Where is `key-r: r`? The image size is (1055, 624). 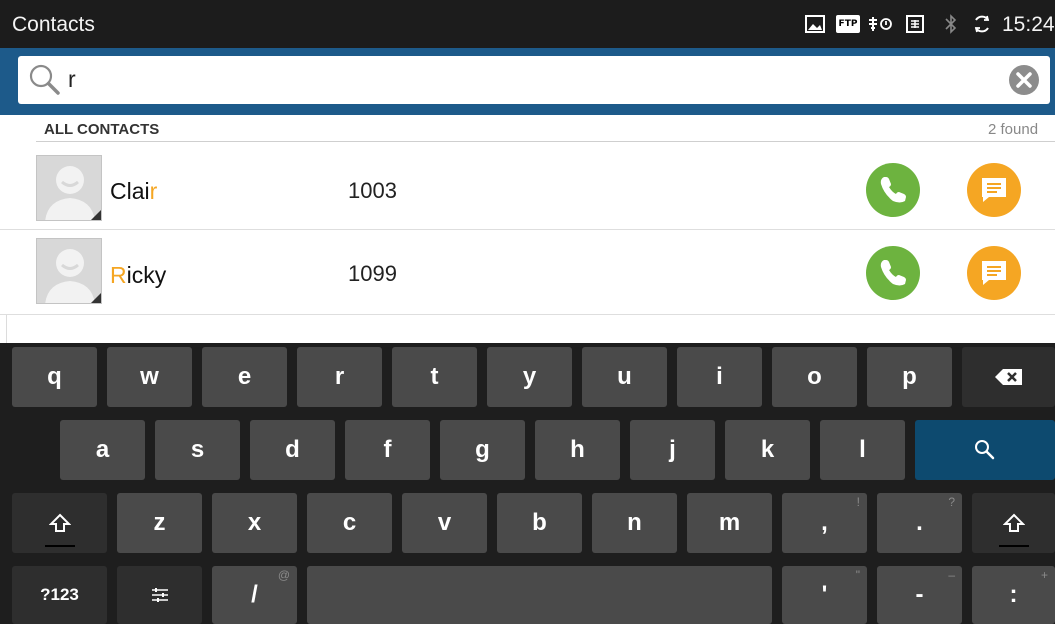 key-r: r is located at coordinates (339, 377).